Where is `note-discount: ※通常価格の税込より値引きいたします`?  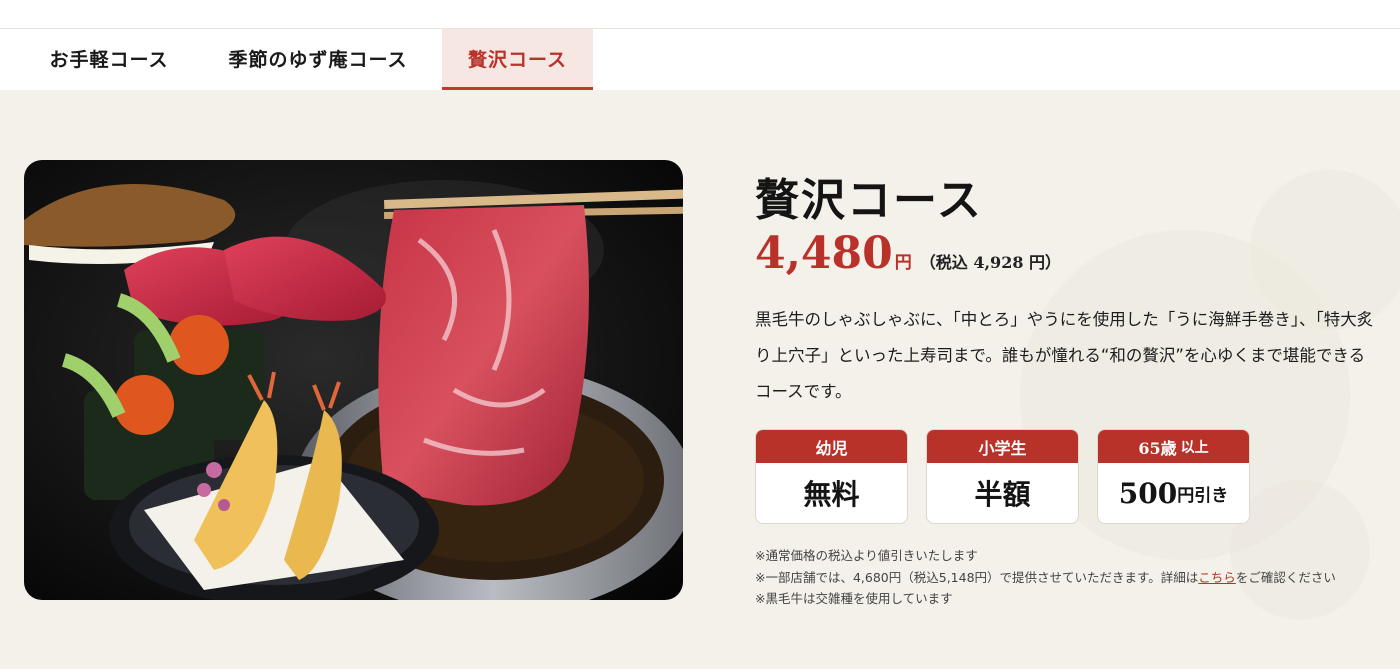 note-discount: ※通常価格の税込より値引きいたします is located at coordinates (866, 555).